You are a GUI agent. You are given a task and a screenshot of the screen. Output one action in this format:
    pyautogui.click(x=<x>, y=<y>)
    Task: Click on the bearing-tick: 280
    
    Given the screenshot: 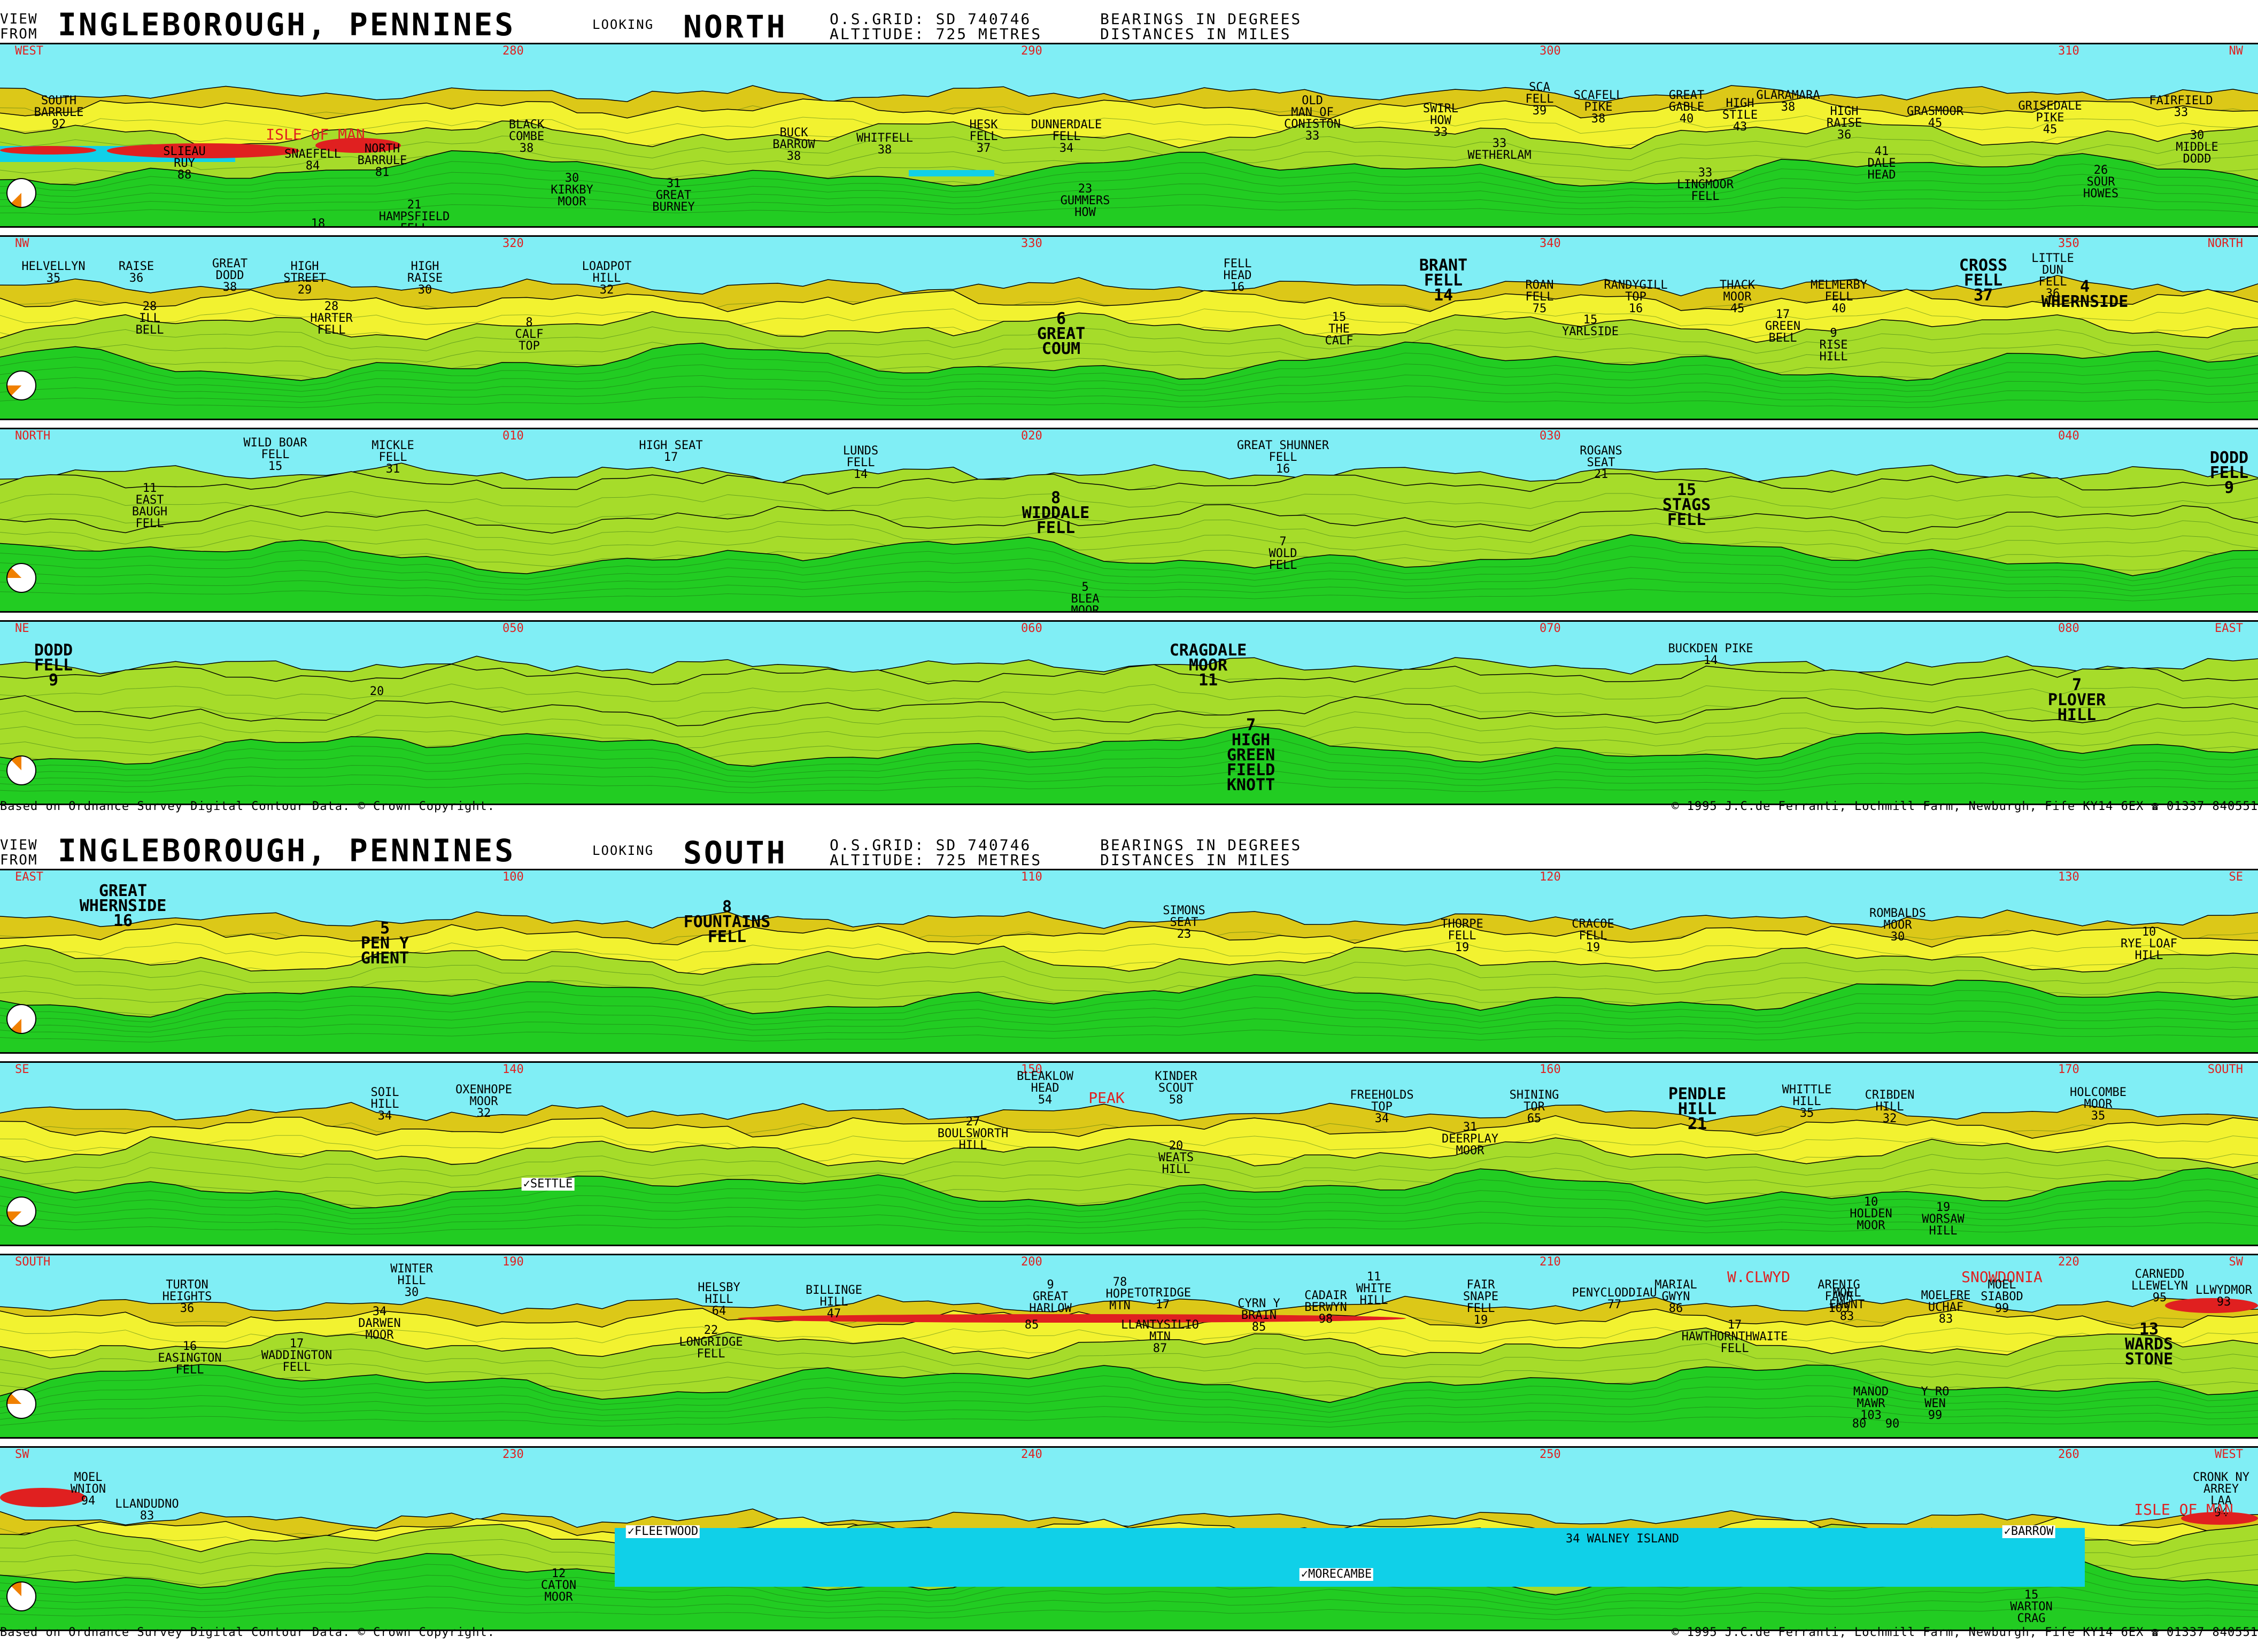 What is the action you would take?
    pyautogui.click(x=513, y=51)
    